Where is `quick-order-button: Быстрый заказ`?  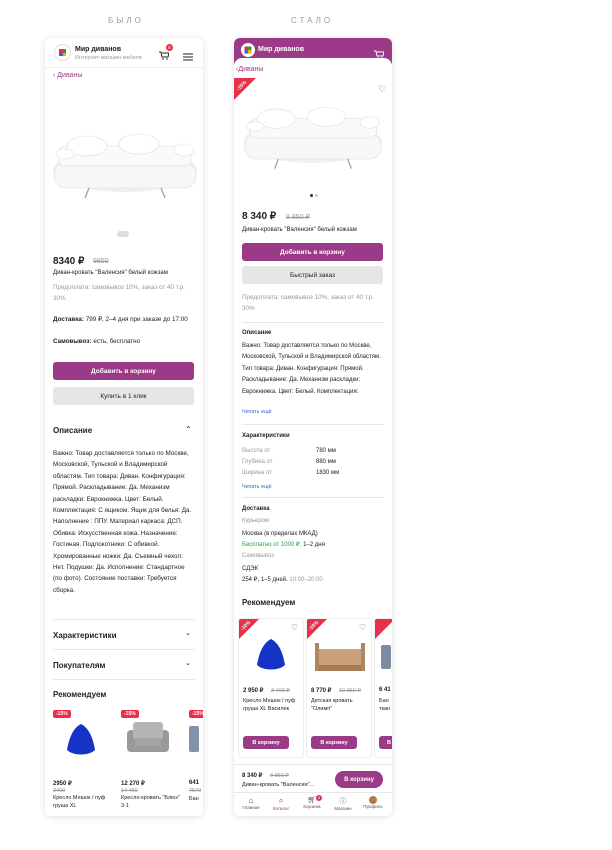
quick-order-button: Быстрый заказ is located at coordinates (312, 275).